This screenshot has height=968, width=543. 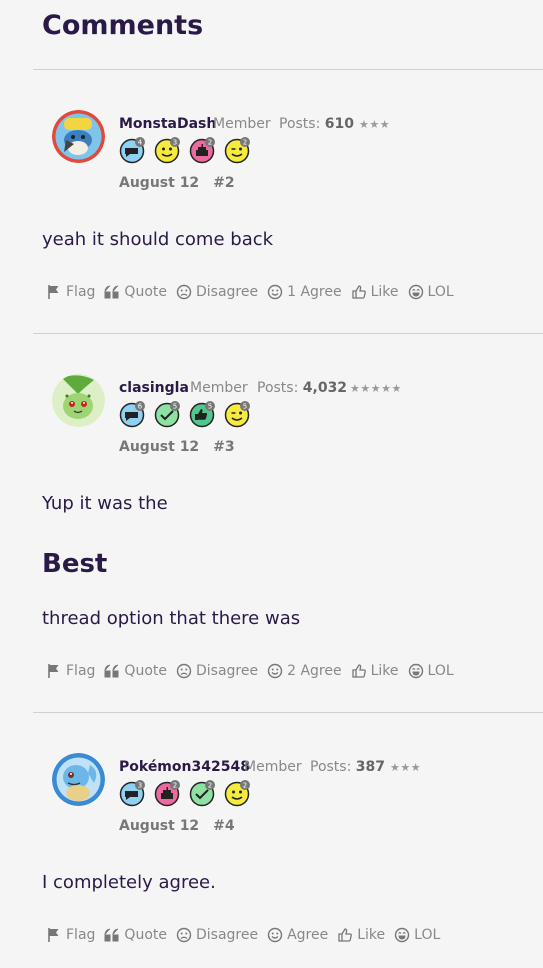 I want to click on post-number: #4, so click(x=223, y=826).